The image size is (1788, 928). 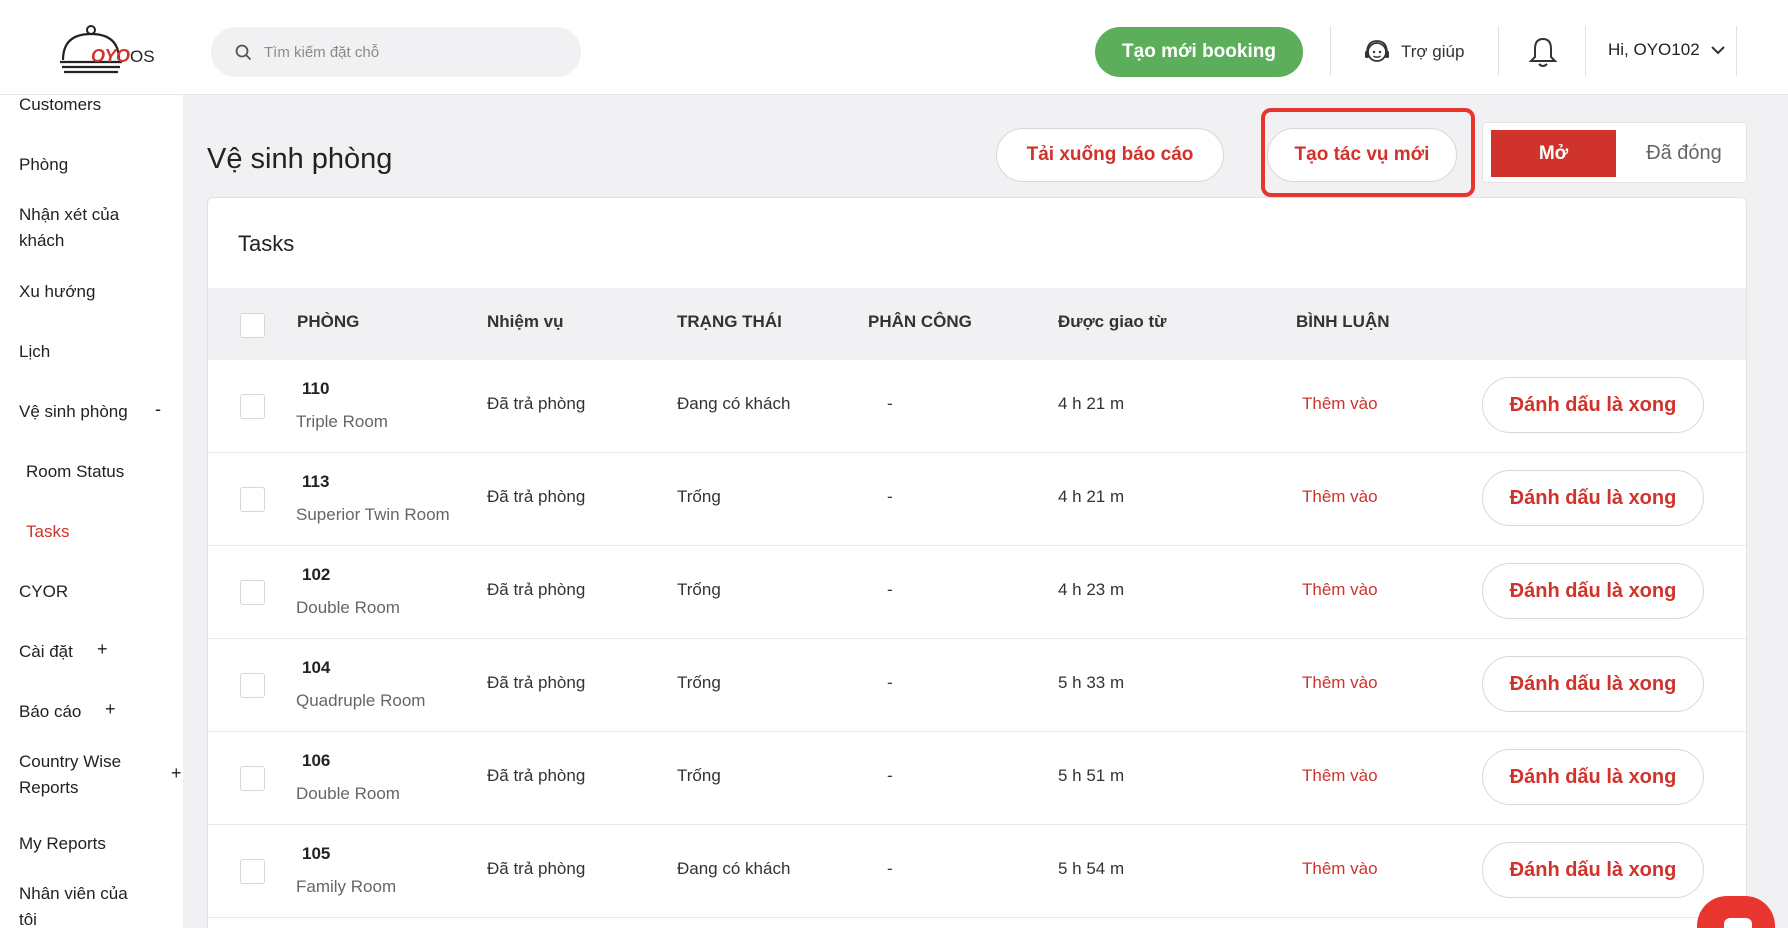 I want to click on assigned-since-cell: 4 h 23 m, so click(x=1091, y=589).